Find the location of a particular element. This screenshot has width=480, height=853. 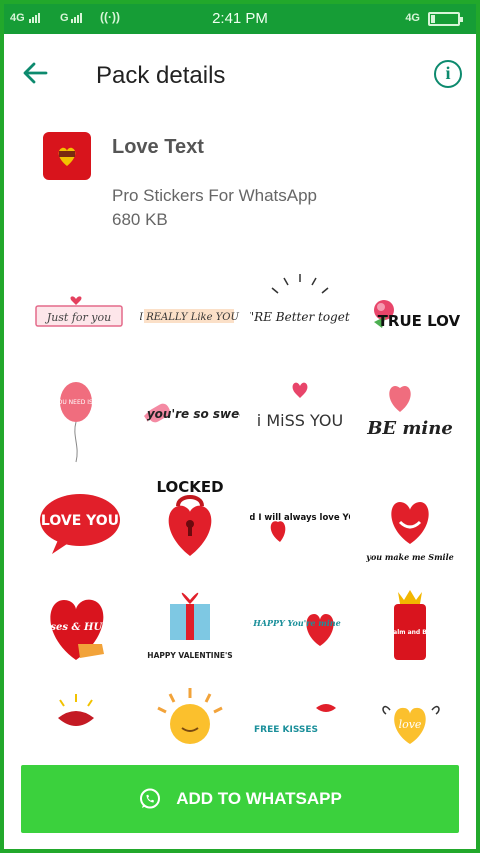

pack-tray-icon is located at coordinates (67, 156).